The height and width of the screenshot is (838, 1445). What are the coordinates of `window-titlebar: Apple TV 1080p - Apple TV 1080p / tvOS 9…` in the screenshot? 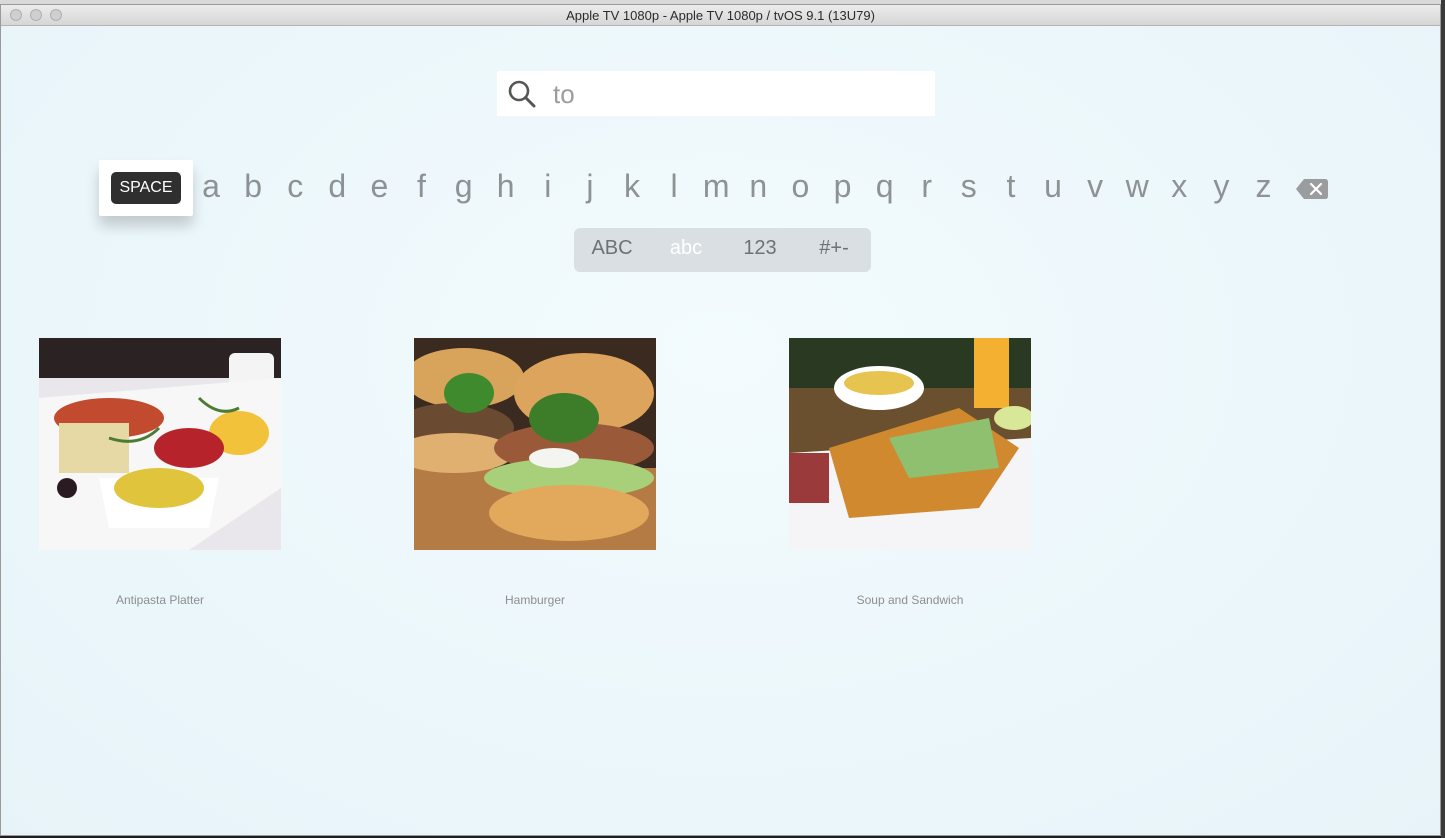 It's located at (720, 15).